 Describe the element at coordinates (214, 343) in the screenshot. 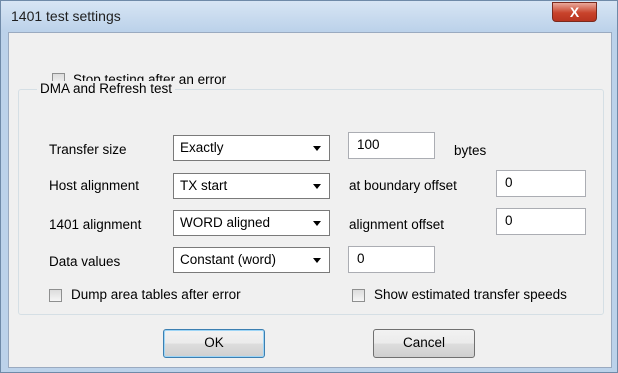

I see `ok-button: OK` at that location.